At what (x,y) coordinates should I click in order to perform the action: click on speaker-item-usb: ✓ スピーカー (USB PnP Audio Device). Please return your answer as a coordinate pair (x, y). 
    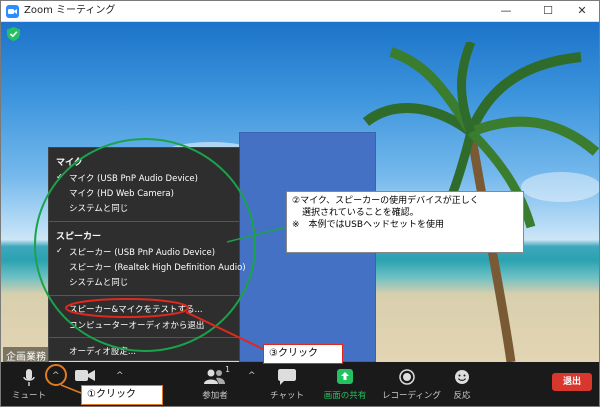
    Looking at the image, I should click on (135, 252).